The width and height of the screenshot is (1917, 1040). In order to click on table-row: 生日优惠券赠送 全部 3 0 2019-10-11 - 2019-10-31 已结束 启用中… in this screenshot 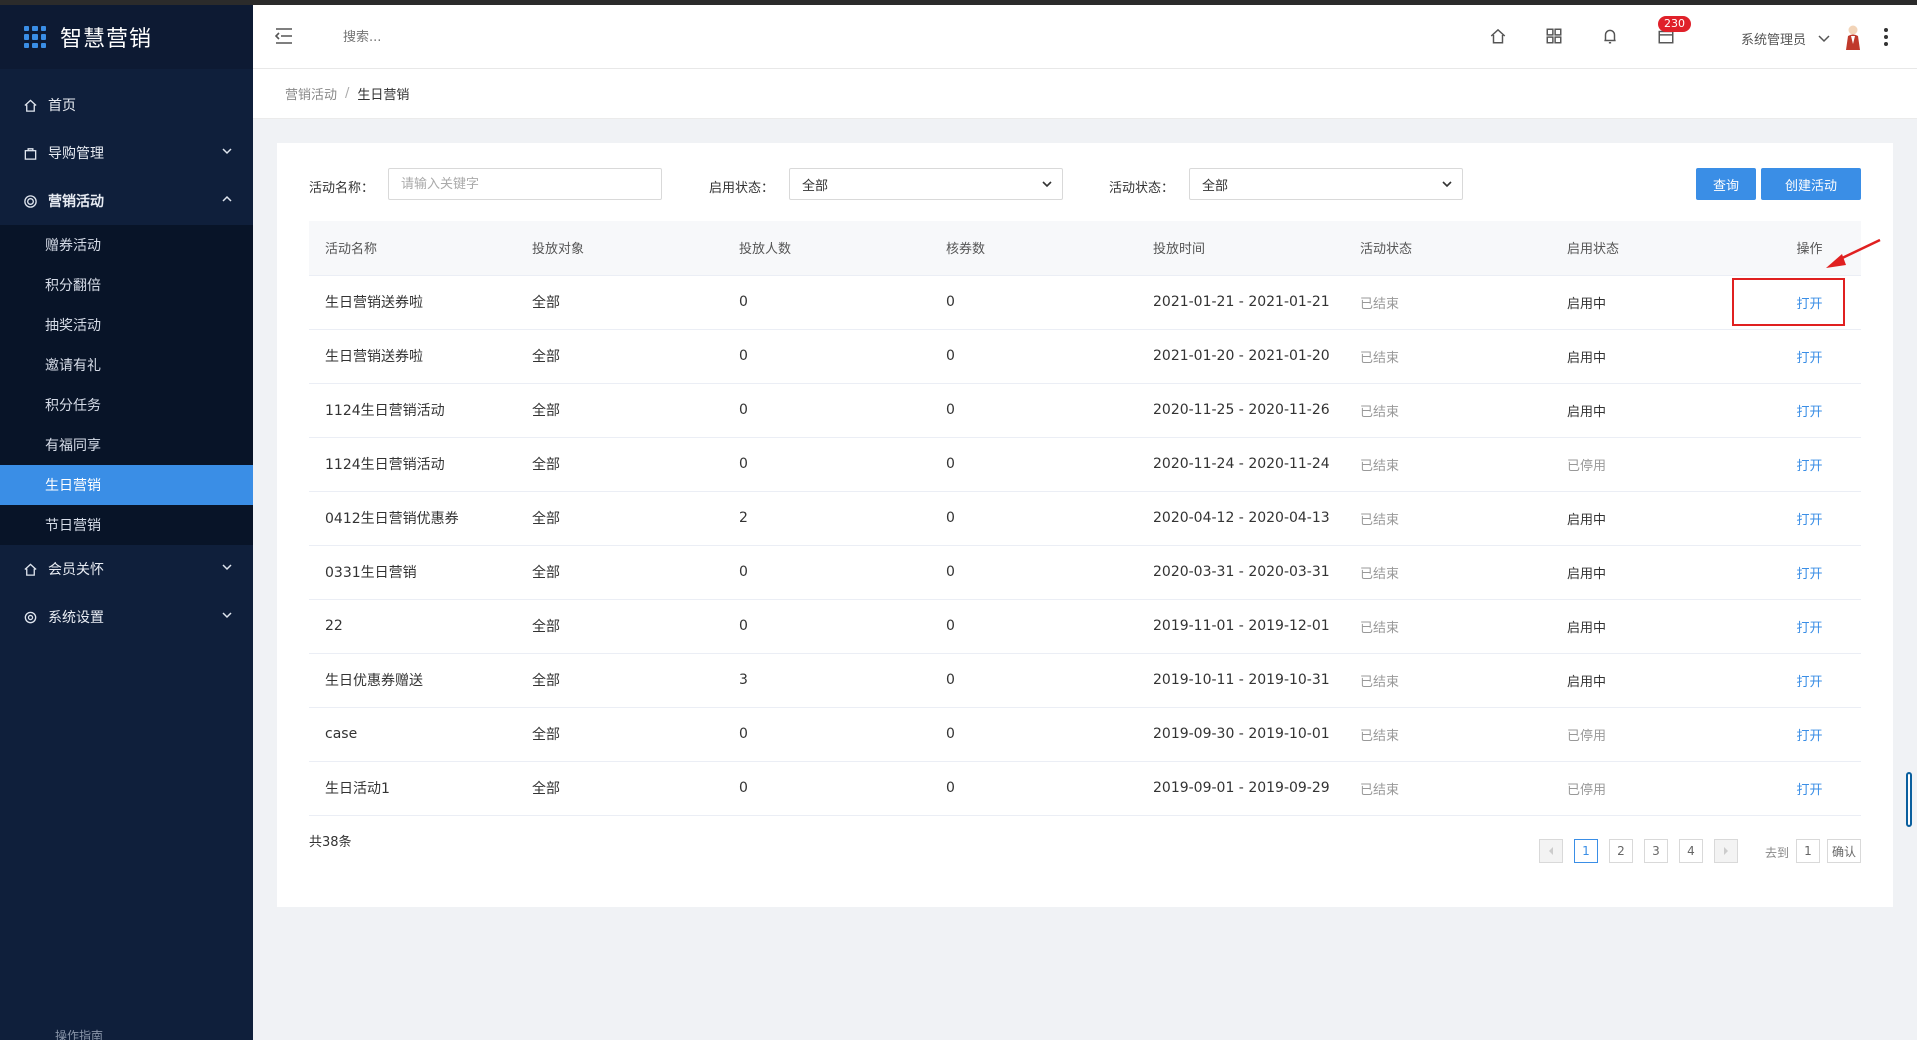, I will do `click(1085, 680)`.